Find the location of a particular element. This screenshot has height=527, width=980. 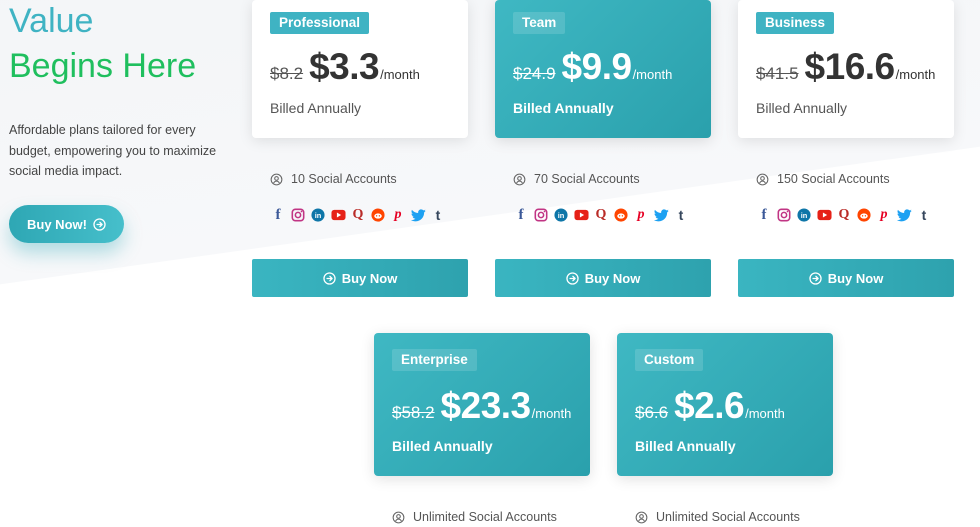

plan-card-team: Team $24.9 $9.9 /month Billed Annually is located at coordinates (603, 69).